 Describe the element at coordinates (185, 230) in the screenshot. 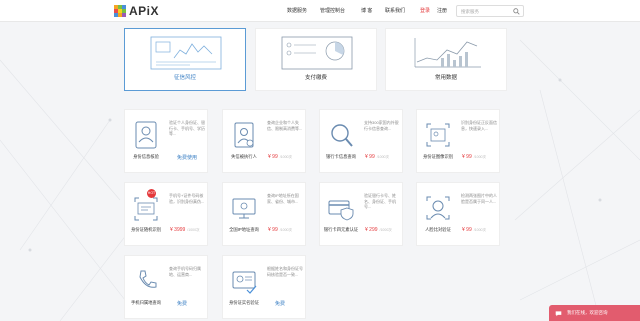

I see `api-price: ¥ 3999/1000次` at that location.